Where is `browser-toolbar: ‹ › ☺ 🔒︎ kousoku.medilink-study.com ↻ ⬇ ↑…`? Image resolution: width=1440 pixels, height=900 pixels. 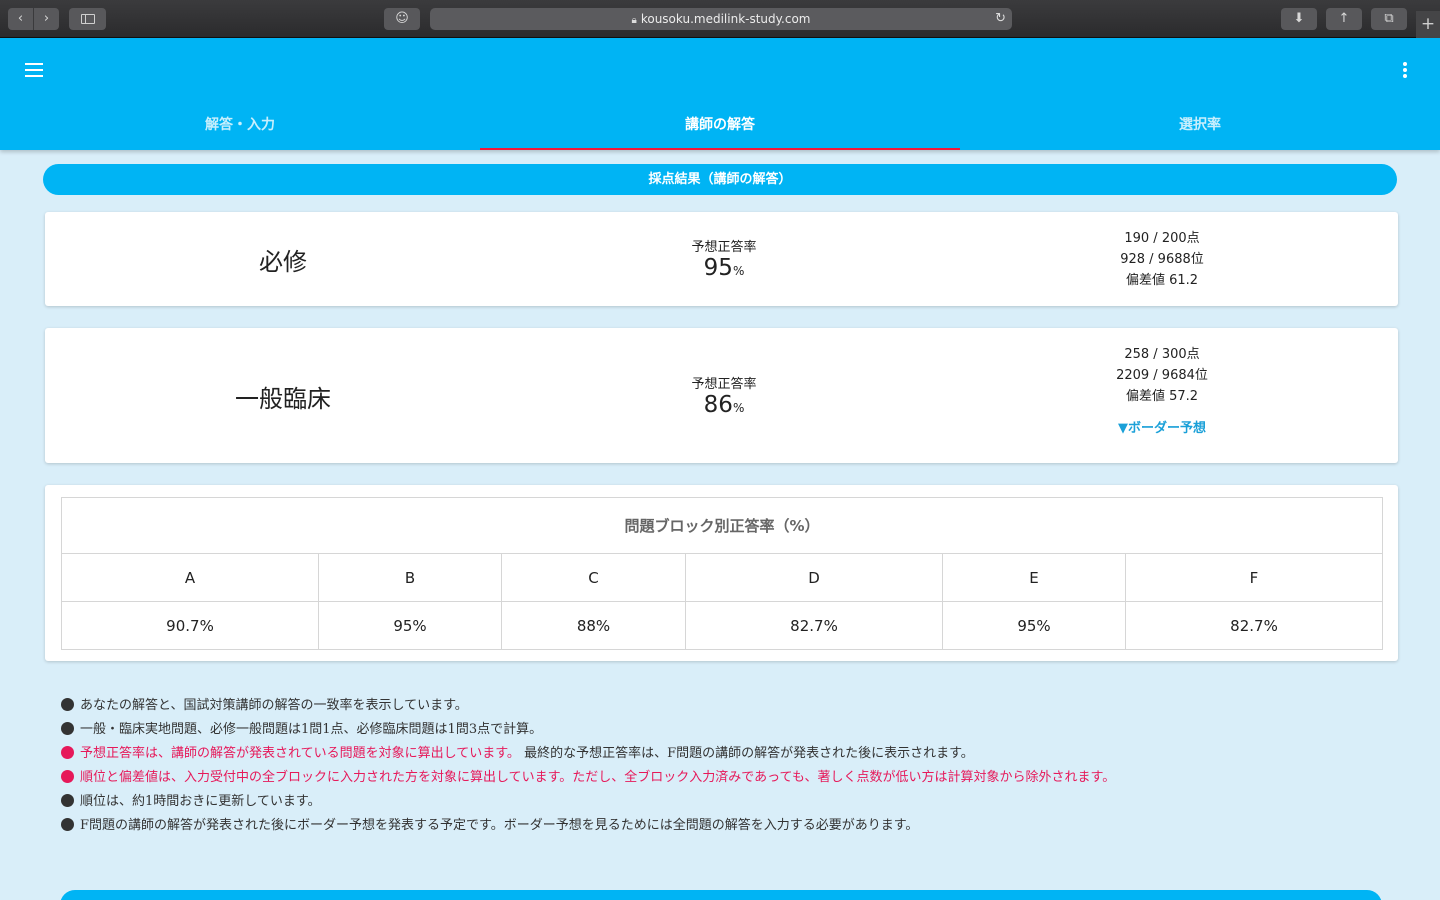 browser-toolbar: ‹ › ☺ 🔒︎ kousoku.medilink-study.com ↻ ⬇ ↑… is located at coordinates (720, 19).